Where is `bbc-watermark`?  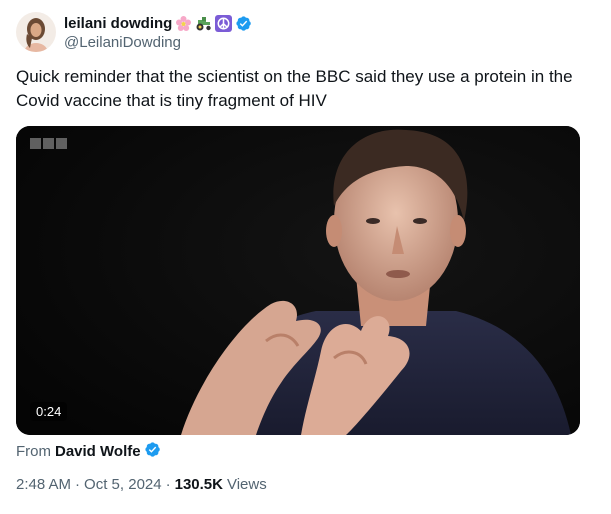 bbc-watermark is located at coordinates (48, 143).